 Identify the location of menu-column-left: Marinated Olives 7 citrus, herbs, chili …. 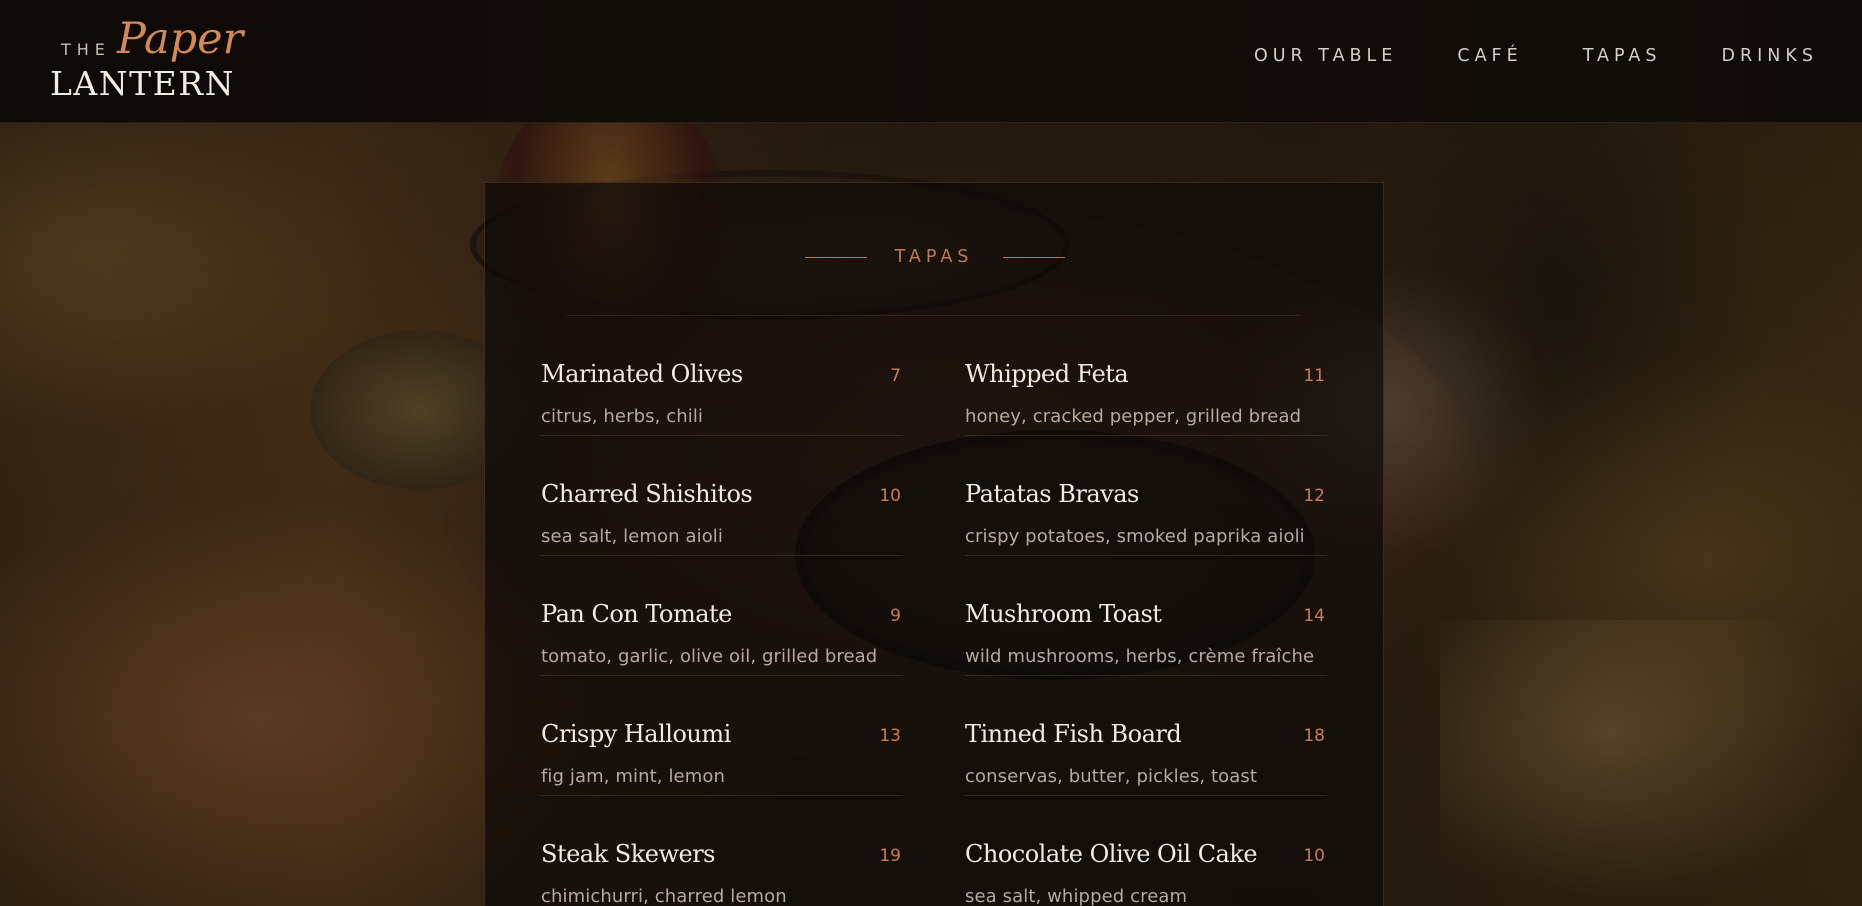
(722, 611).